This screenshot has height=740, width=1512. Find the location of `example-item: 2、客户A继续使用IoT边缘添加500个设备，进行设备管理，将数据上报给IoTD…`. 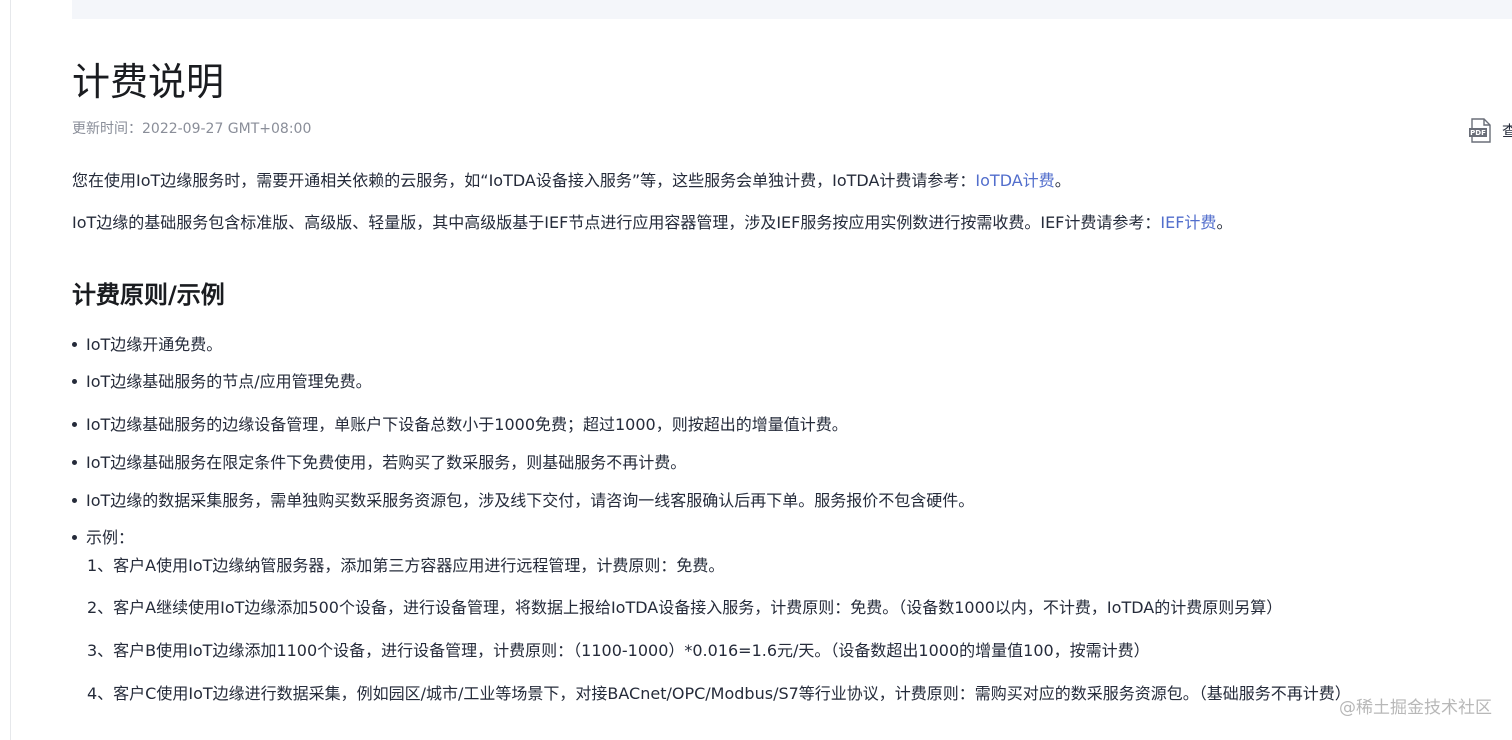

example-item: 2、客户A继续使用IoT边缘添加500个设备，进行设备管理，将数据上报给IoTD… is located at coordinates (685, 607).